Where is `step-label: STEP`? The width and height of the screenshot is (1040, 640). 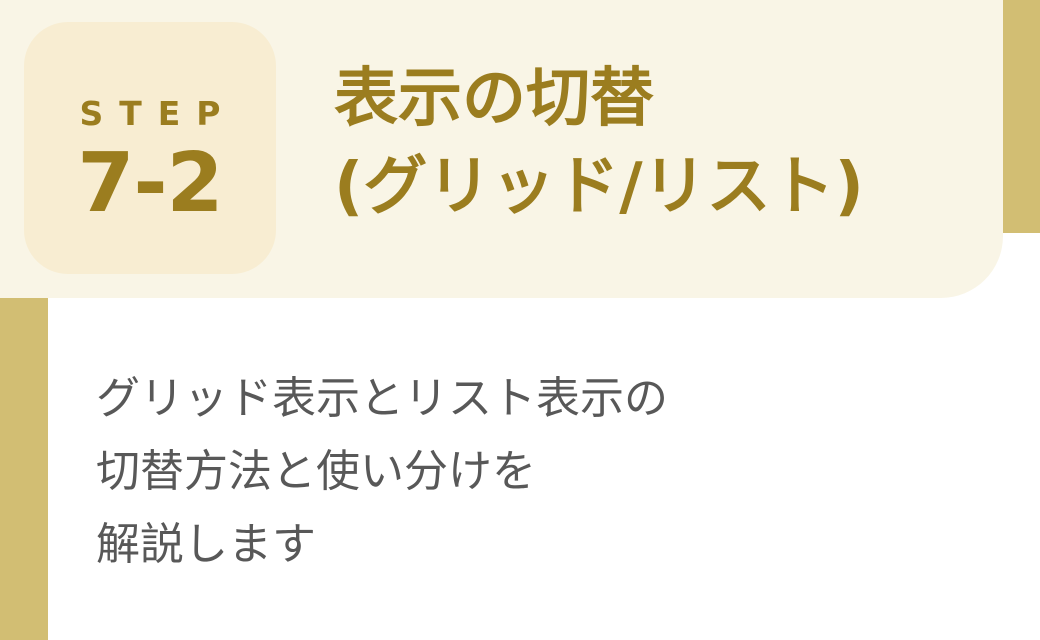
step-label: STEP is located at coordinates (158, 113).